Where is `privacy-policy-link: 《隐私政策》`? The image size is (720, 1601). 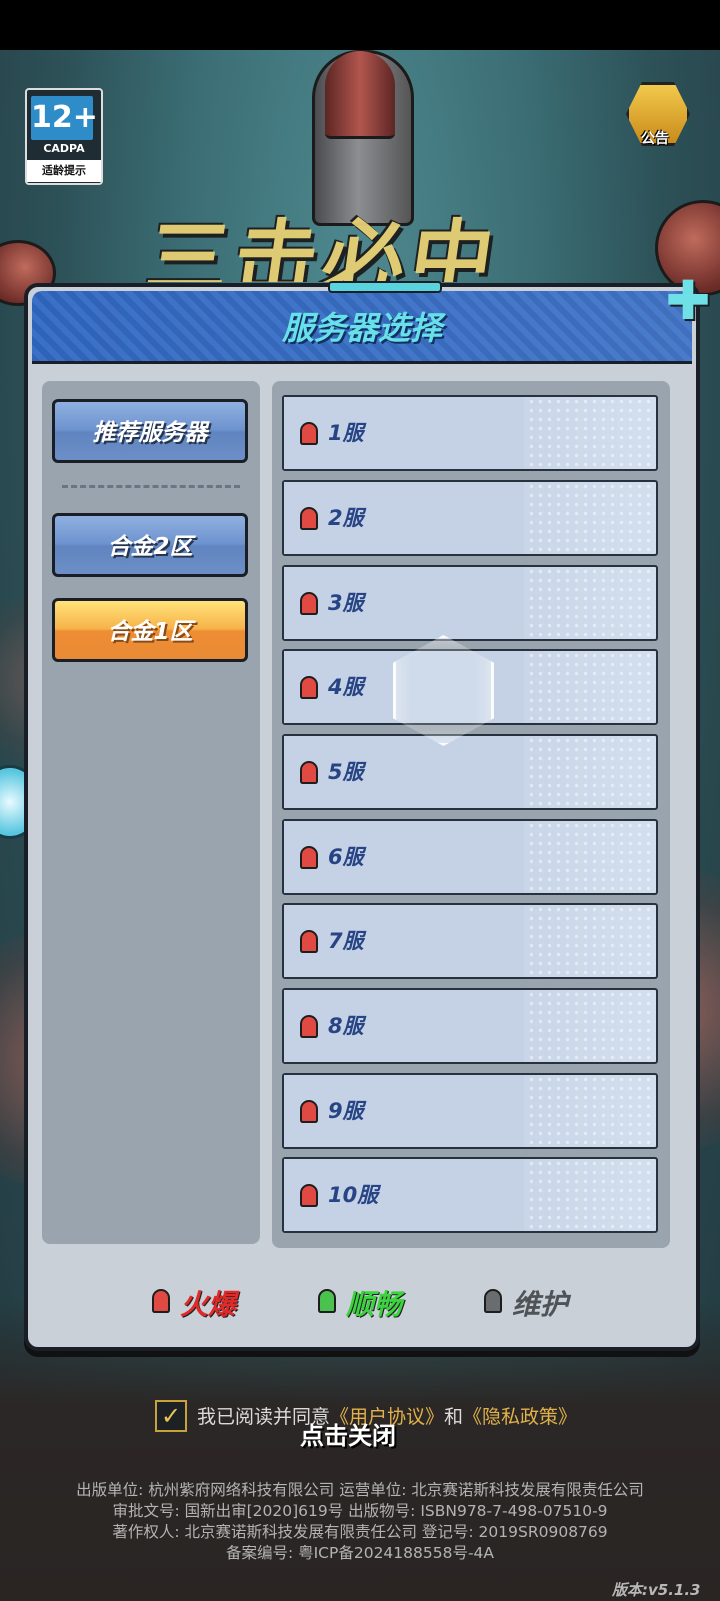 privacy-policy-link: 《隐私政策》 is located at coordinates (520, 1417).